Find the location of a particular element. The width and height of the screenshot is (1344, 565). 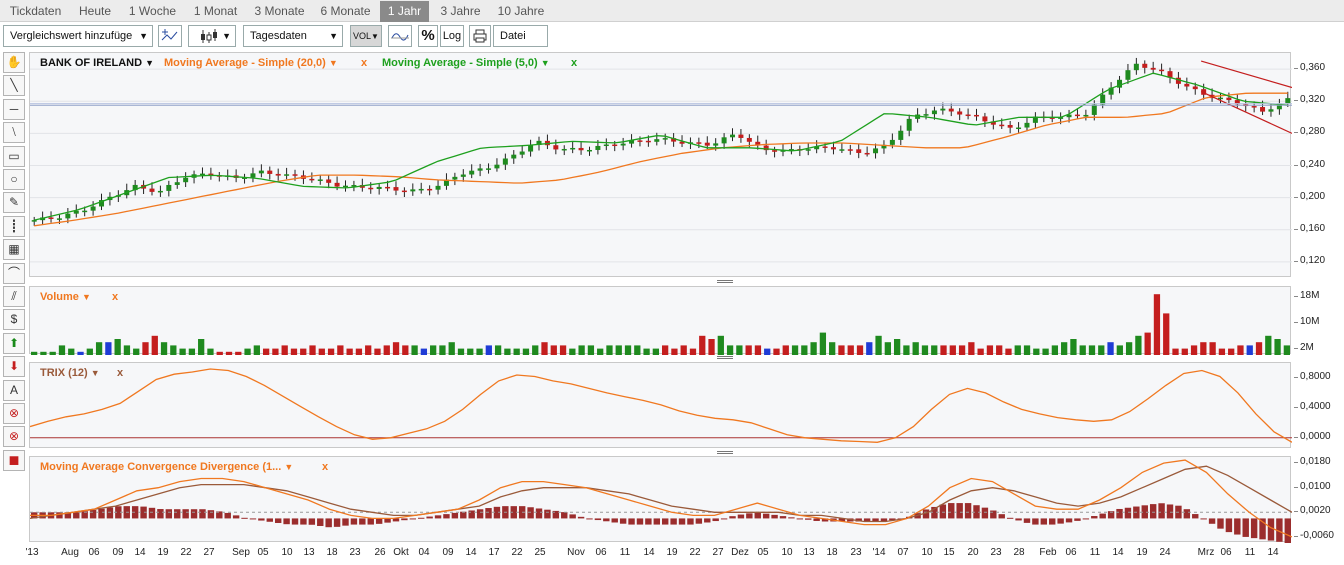

tab-8: 10 Jahre is located at coordinates (521, 11).